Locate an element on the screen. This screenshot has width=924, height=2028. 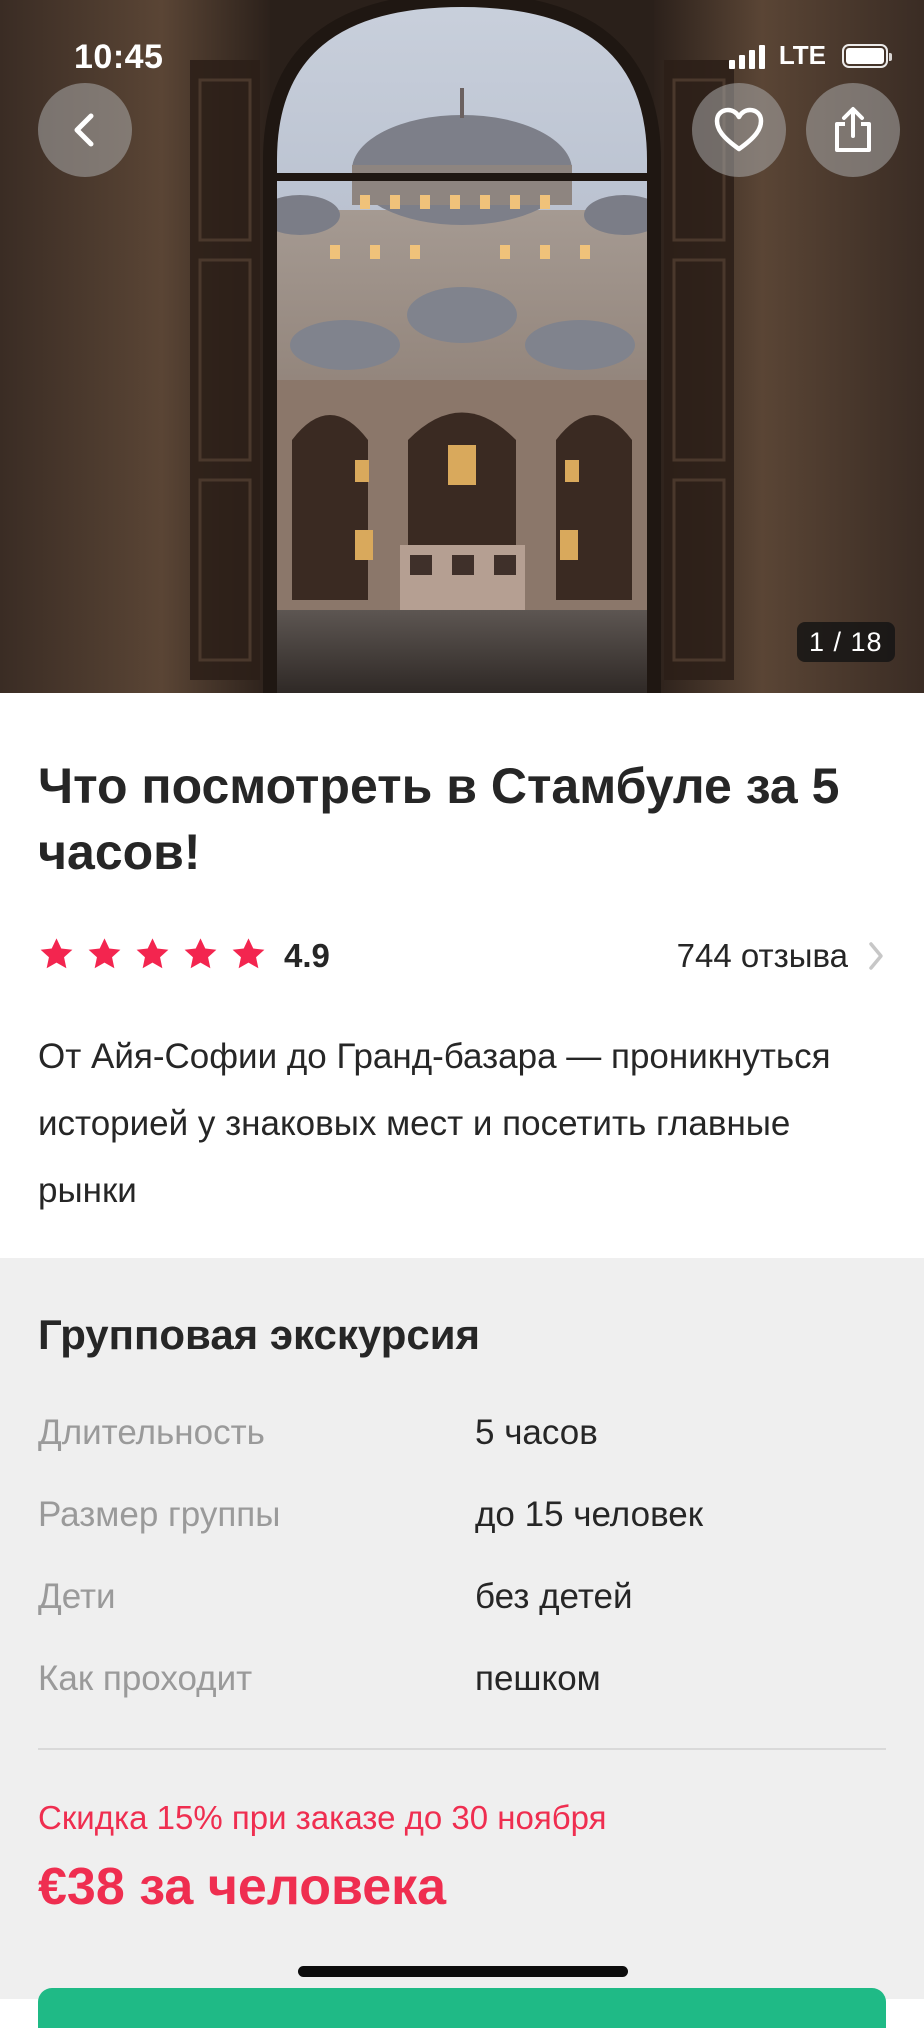
param-row-format: Как проходит пешком is located at coordinates (463, 1695).